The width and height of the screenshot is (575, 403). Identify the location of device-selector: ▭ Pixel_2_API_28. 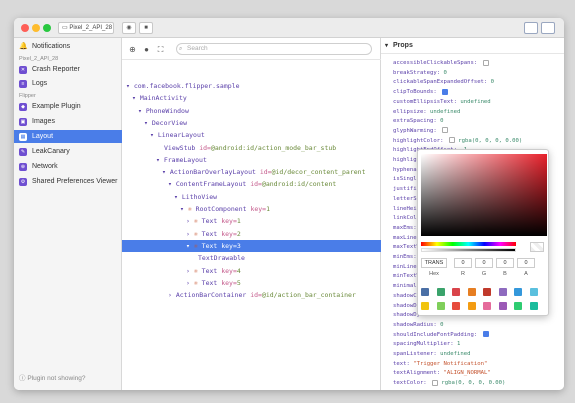
(86, 28).